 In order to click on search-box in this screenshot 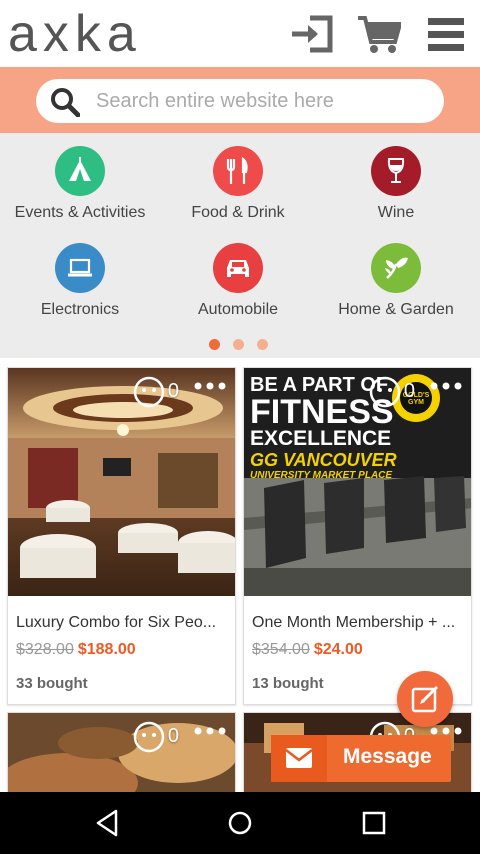, I will do `click(240, 101)`.